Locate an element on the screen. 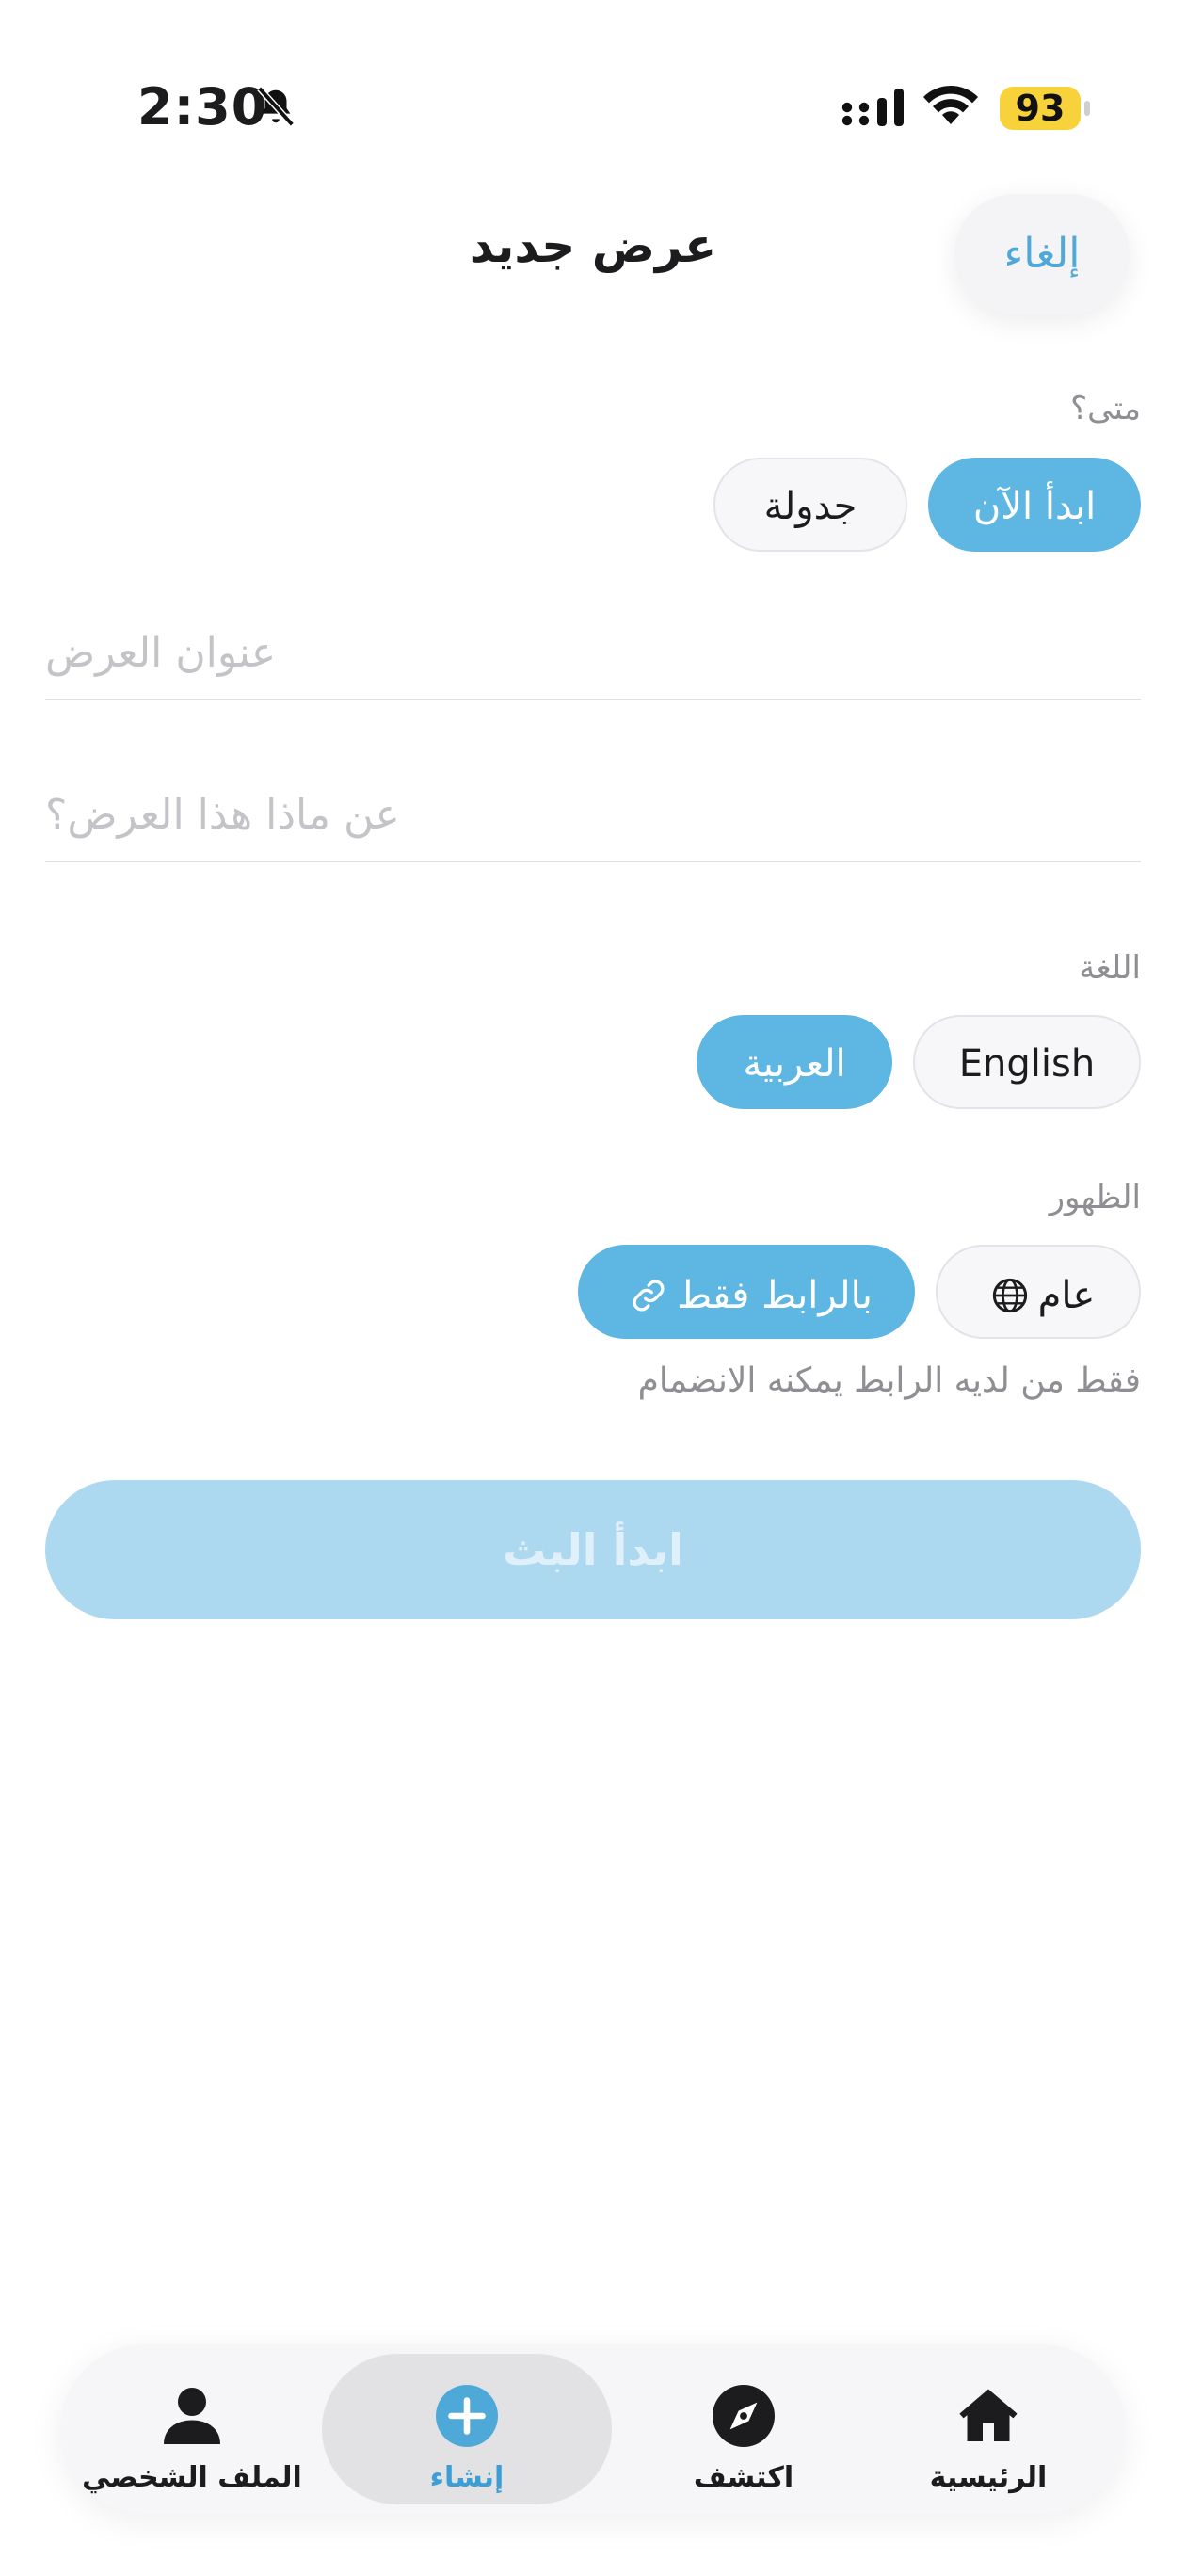  when-label: متى؟ is located at coordinates (1105, 408).